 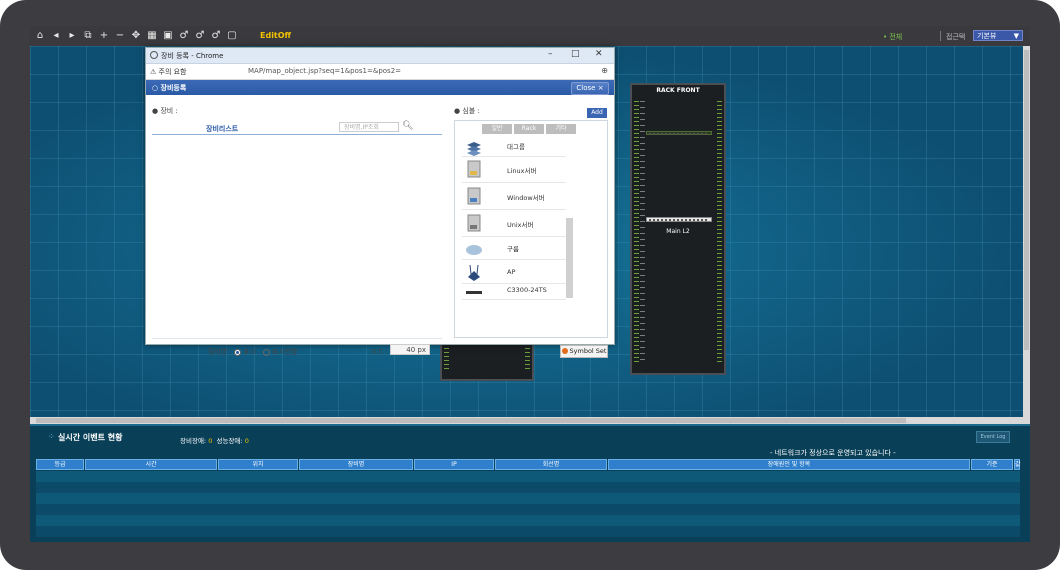 I want to click on conn-label: 접근택, so click(x=956, y=37).